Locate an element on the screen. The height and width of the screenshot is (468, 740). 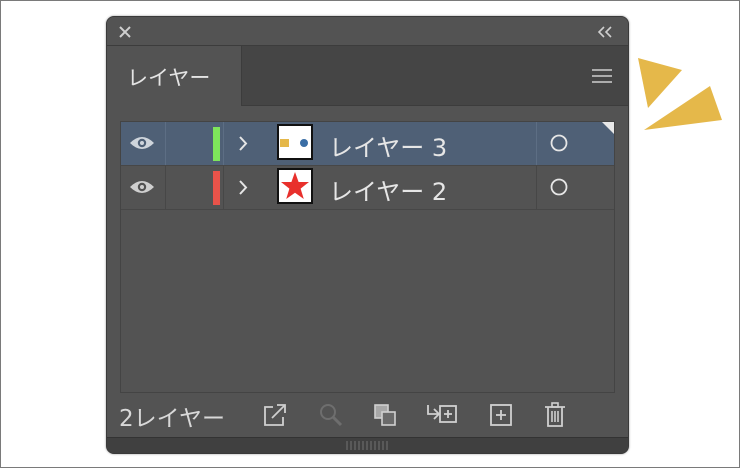
resize-grip is located at coordinates (367, 445).